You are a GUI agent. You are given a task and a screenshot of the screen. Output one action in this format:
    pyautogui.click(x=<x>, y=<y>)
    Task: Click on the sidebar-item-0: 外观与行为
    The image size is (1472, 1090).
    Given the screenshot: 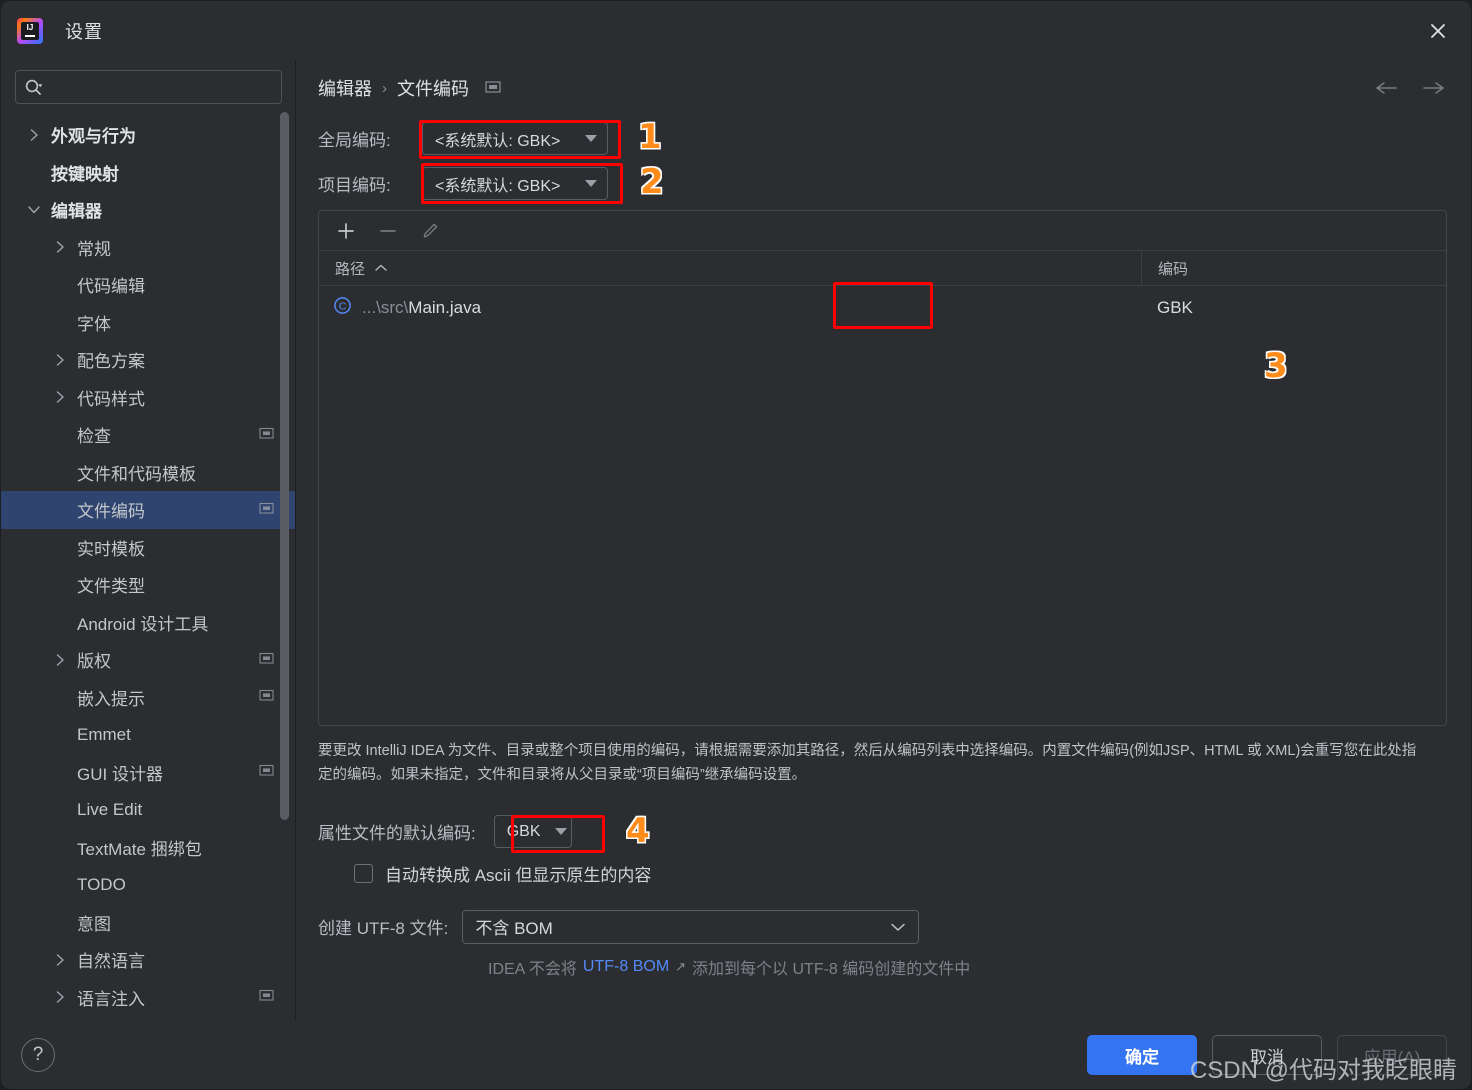 What is the action you would take?
    pyautogui.click(x=148, y=135)
    